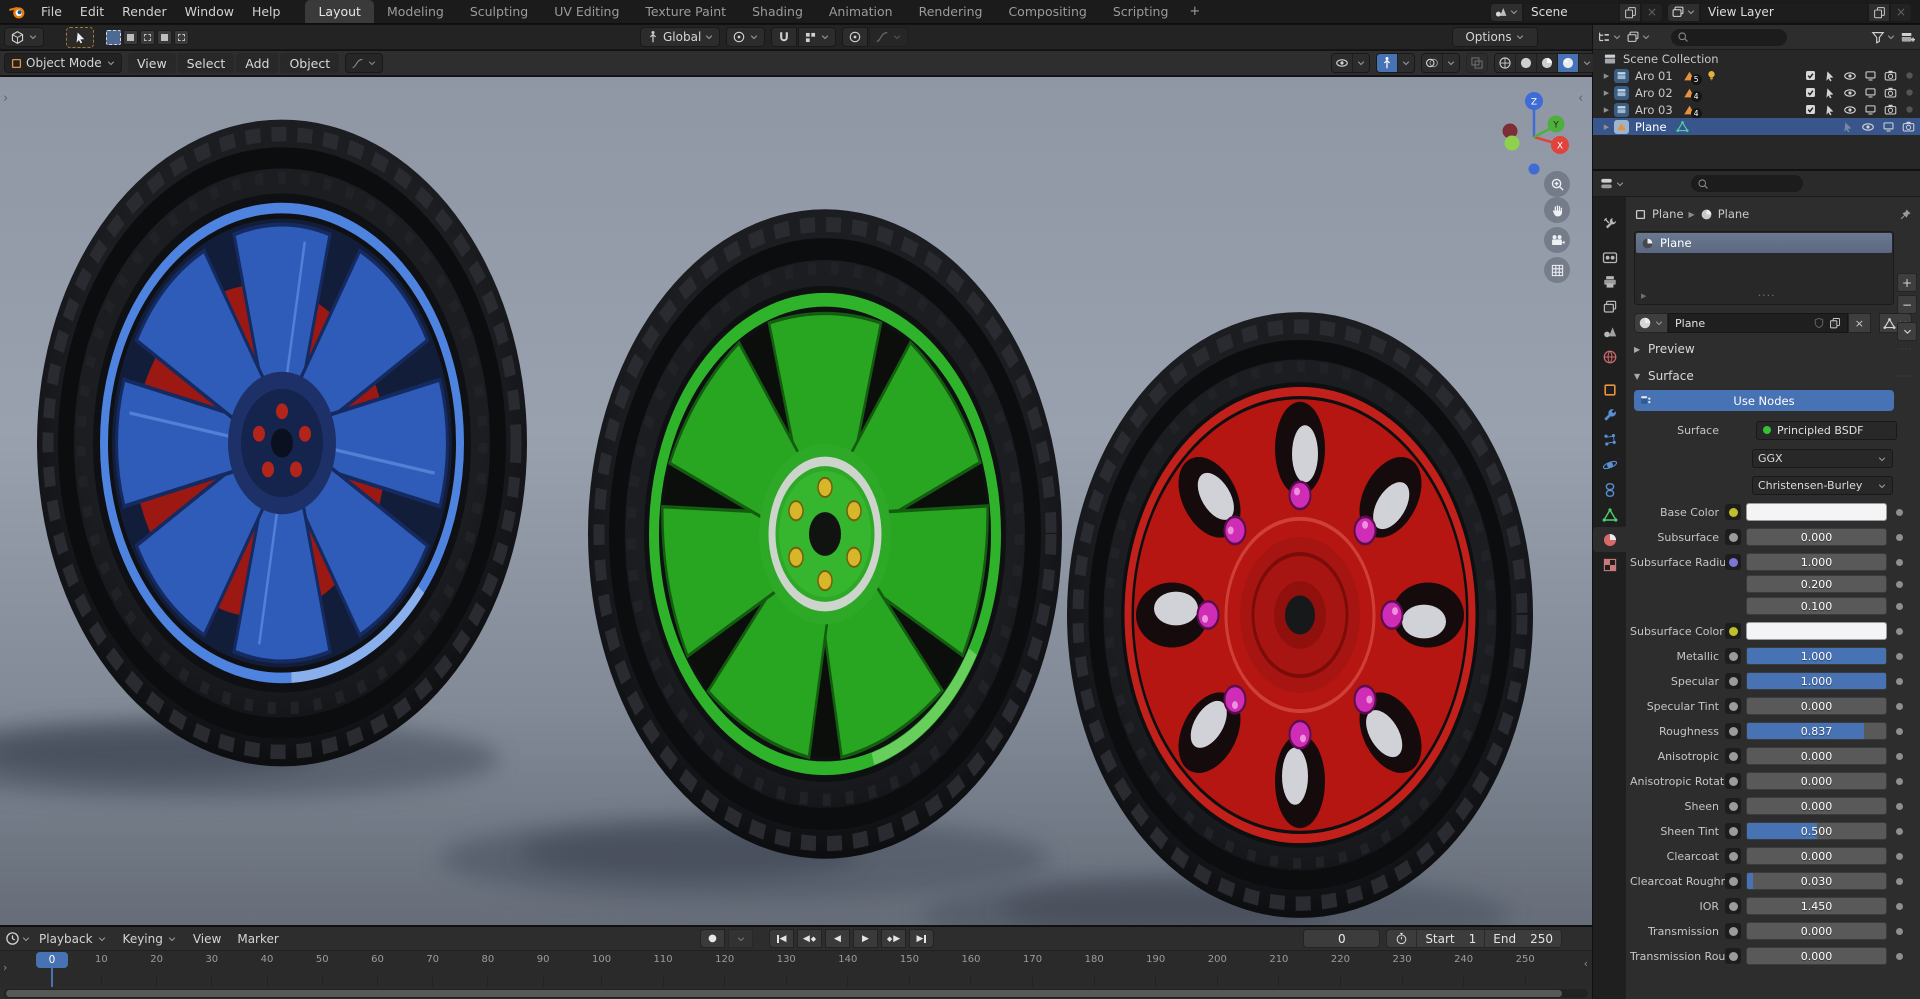  What do you see at coordinates (1402, 938) in the screenshot?
I see `use-preview-range-button` at bounding box center [1402, 938].